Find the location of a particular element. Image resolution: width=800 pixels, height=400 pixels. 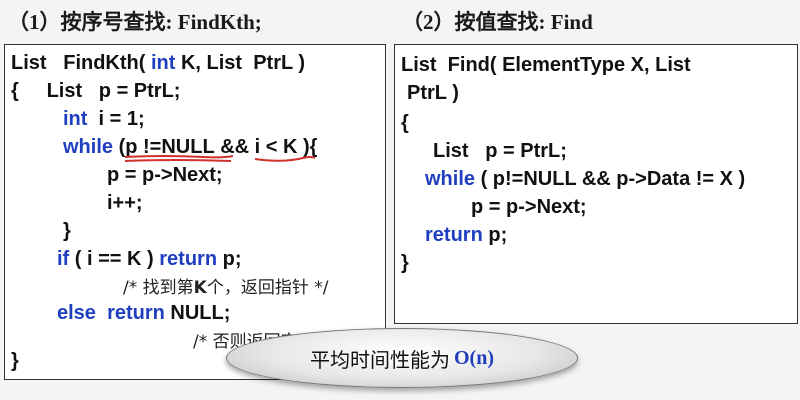

find-line-7: return p; is located at coordinates (466, 235).